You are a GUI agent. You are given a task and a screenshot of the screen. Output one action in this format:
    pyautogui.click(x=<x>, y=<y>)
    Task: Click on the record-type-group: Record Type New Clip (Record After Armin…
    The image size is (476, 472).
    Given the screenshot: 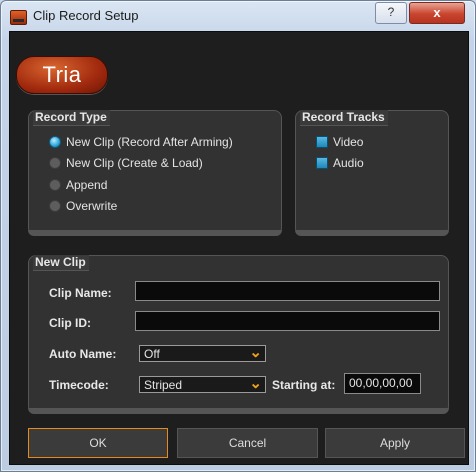 What is the action you would take?
    pyautogui.click(x=155, y=173)
    